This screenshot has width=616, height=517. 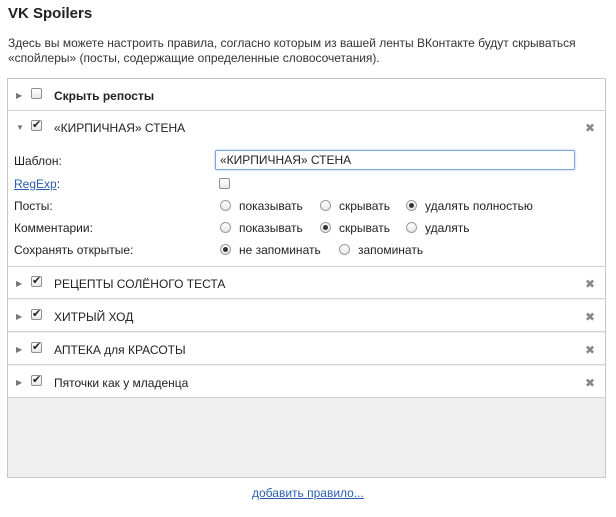 I want to click on posts-radio-show, so click(x=225, y=205).